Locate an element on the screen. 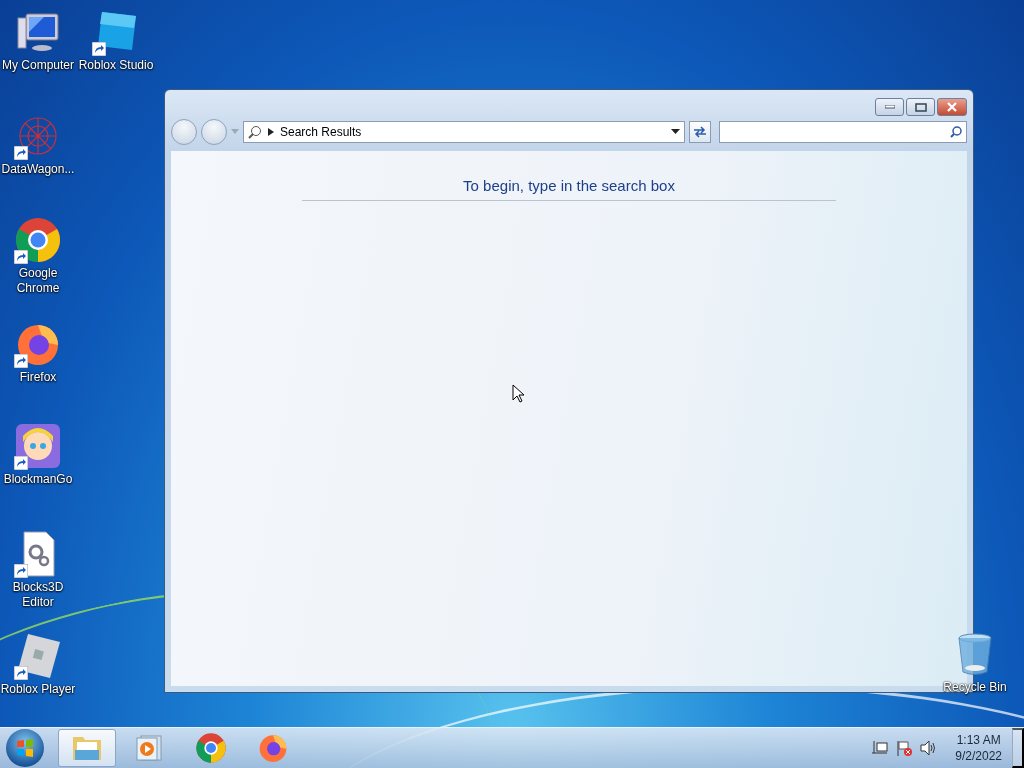 This screenshot has width=1024, height=768. desktop-icon-label: Blocks3D Editor is located at coordinates (39, 595).